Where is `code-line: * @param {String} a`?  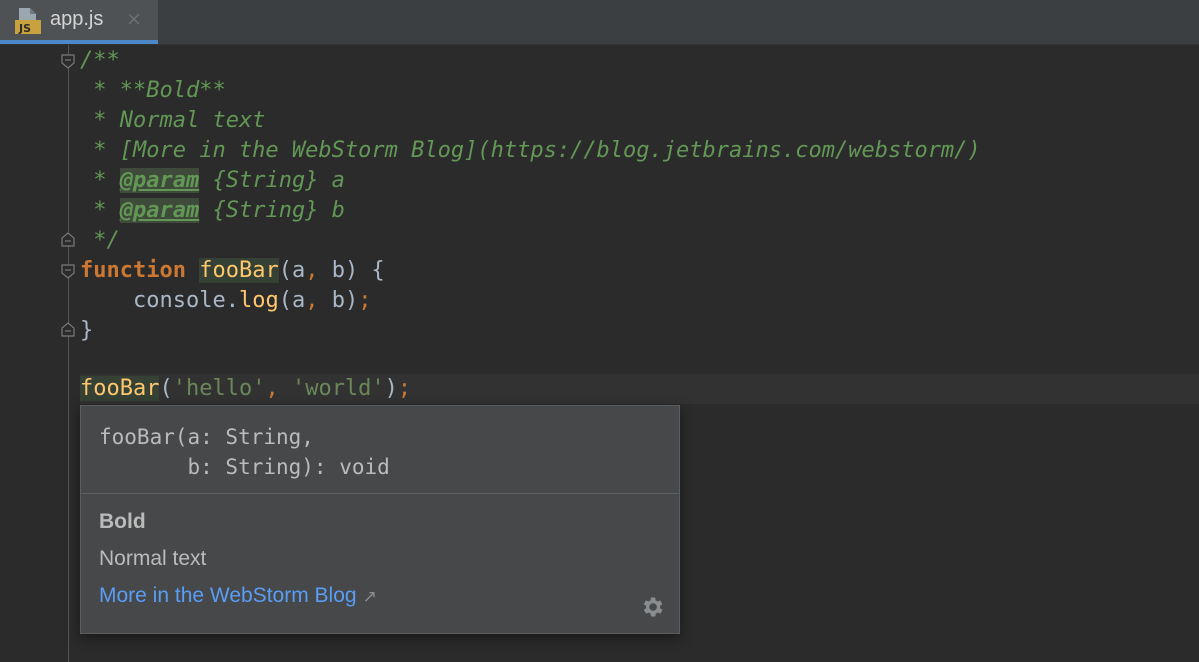 code-line: * @param {String} a is located at coordinates (212, 181).